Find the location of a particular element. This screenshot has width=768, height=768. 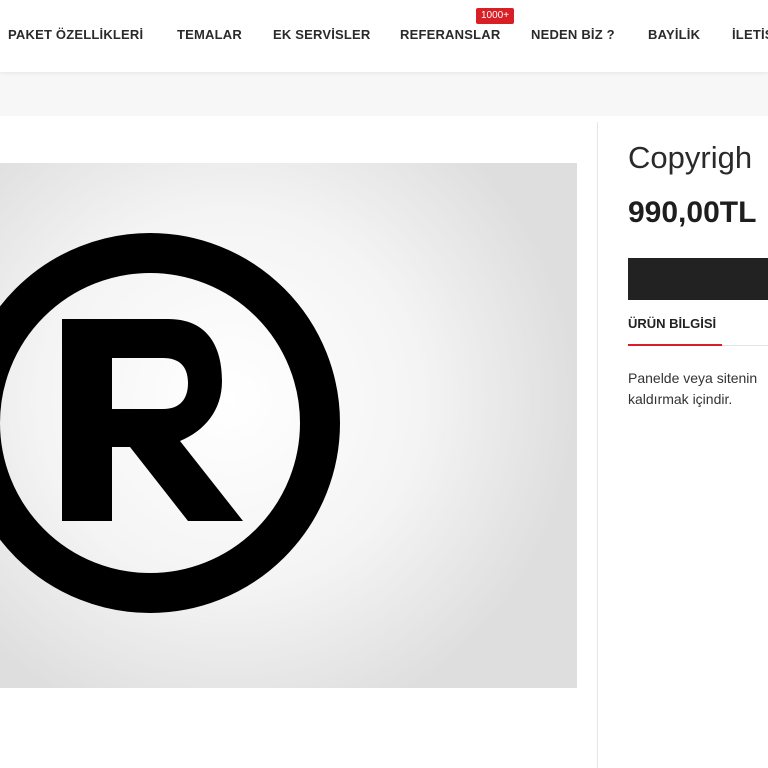

nav-item-bayilik: BAYİLİK is located at coordinates (674, 34).